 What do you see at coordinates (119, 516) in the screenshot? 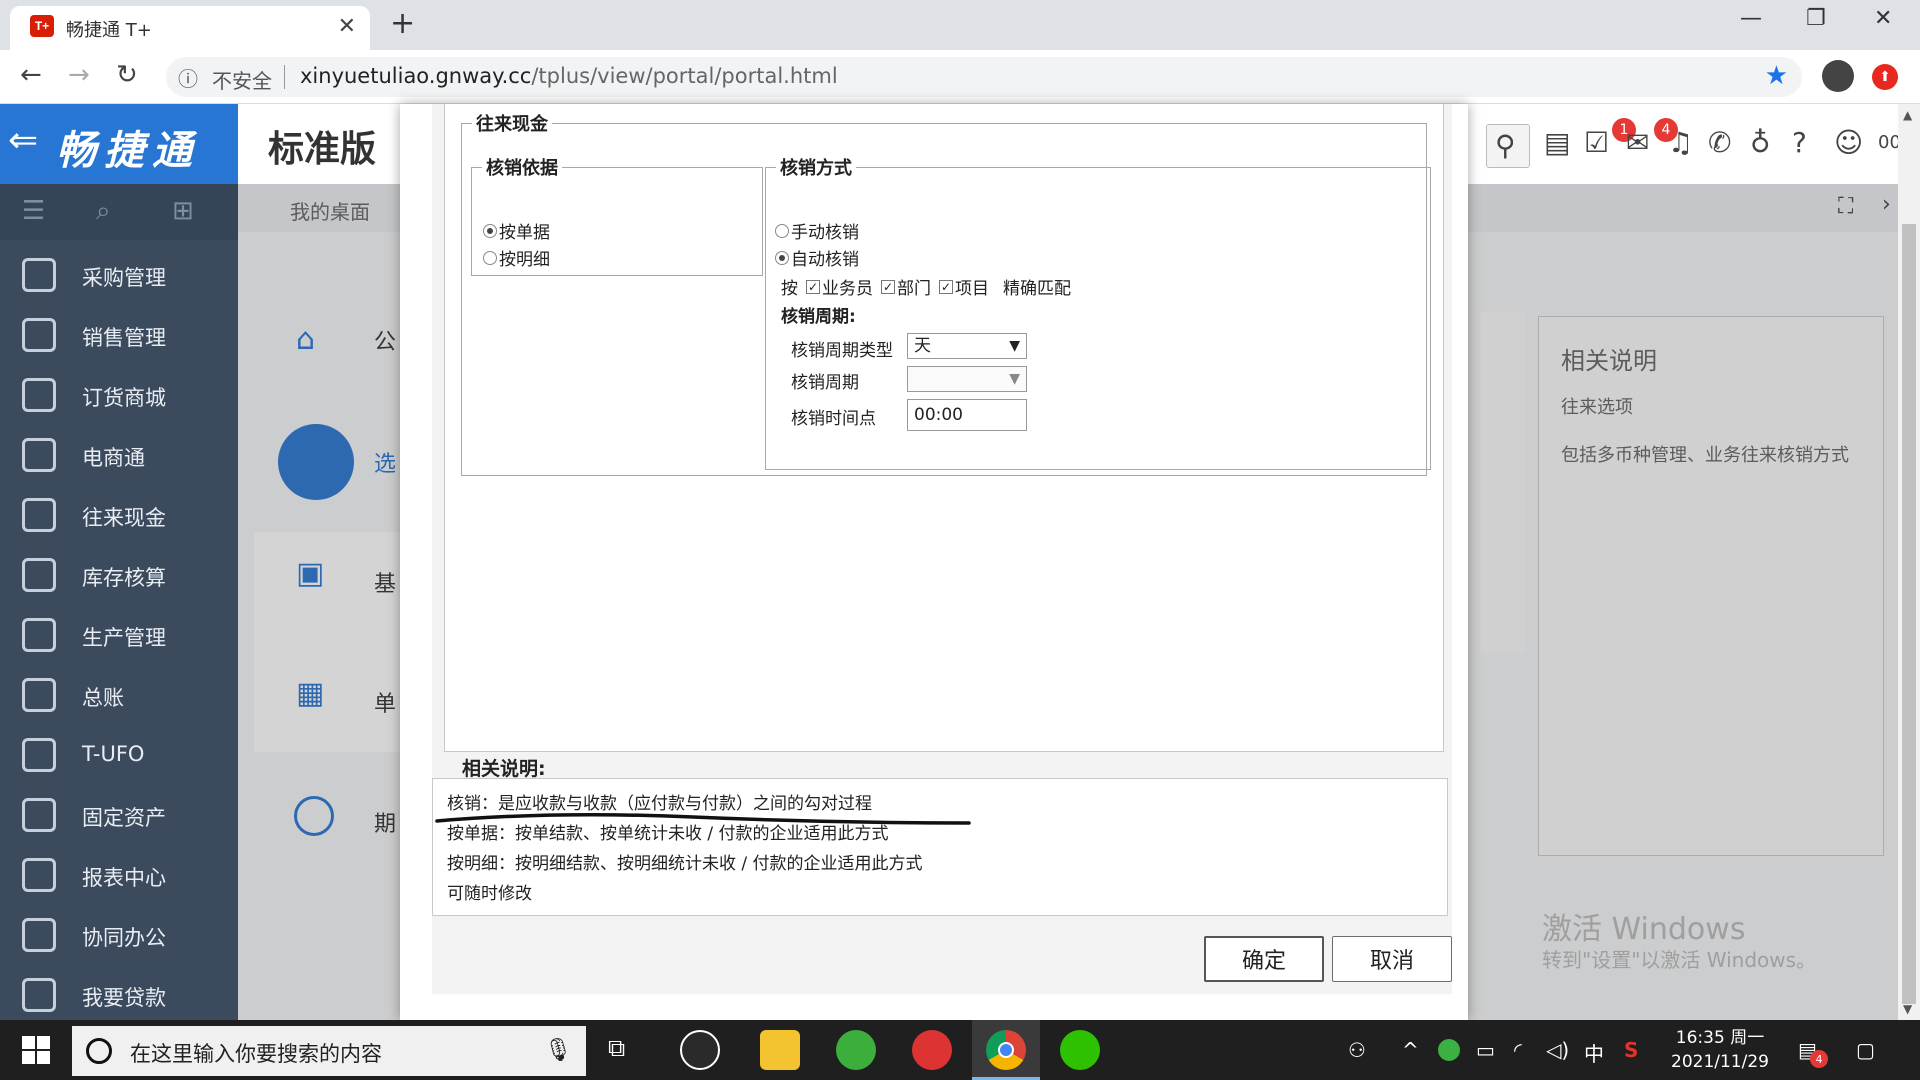
I see `sidebar-item: 往来现金` at bounding box center [119, 516].